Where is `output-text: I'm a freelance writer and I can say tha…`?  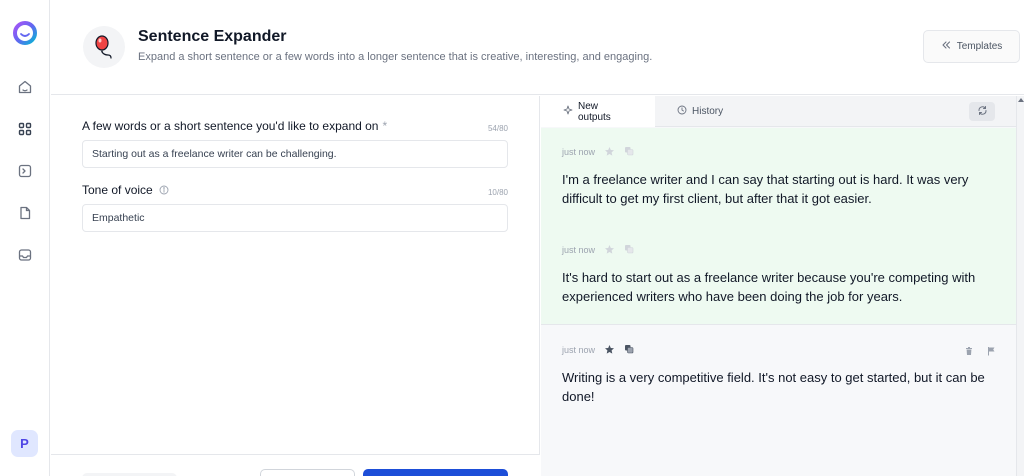
output-text: I'm a freelance writer and I can say tha… is located at coordinates (765, 189).